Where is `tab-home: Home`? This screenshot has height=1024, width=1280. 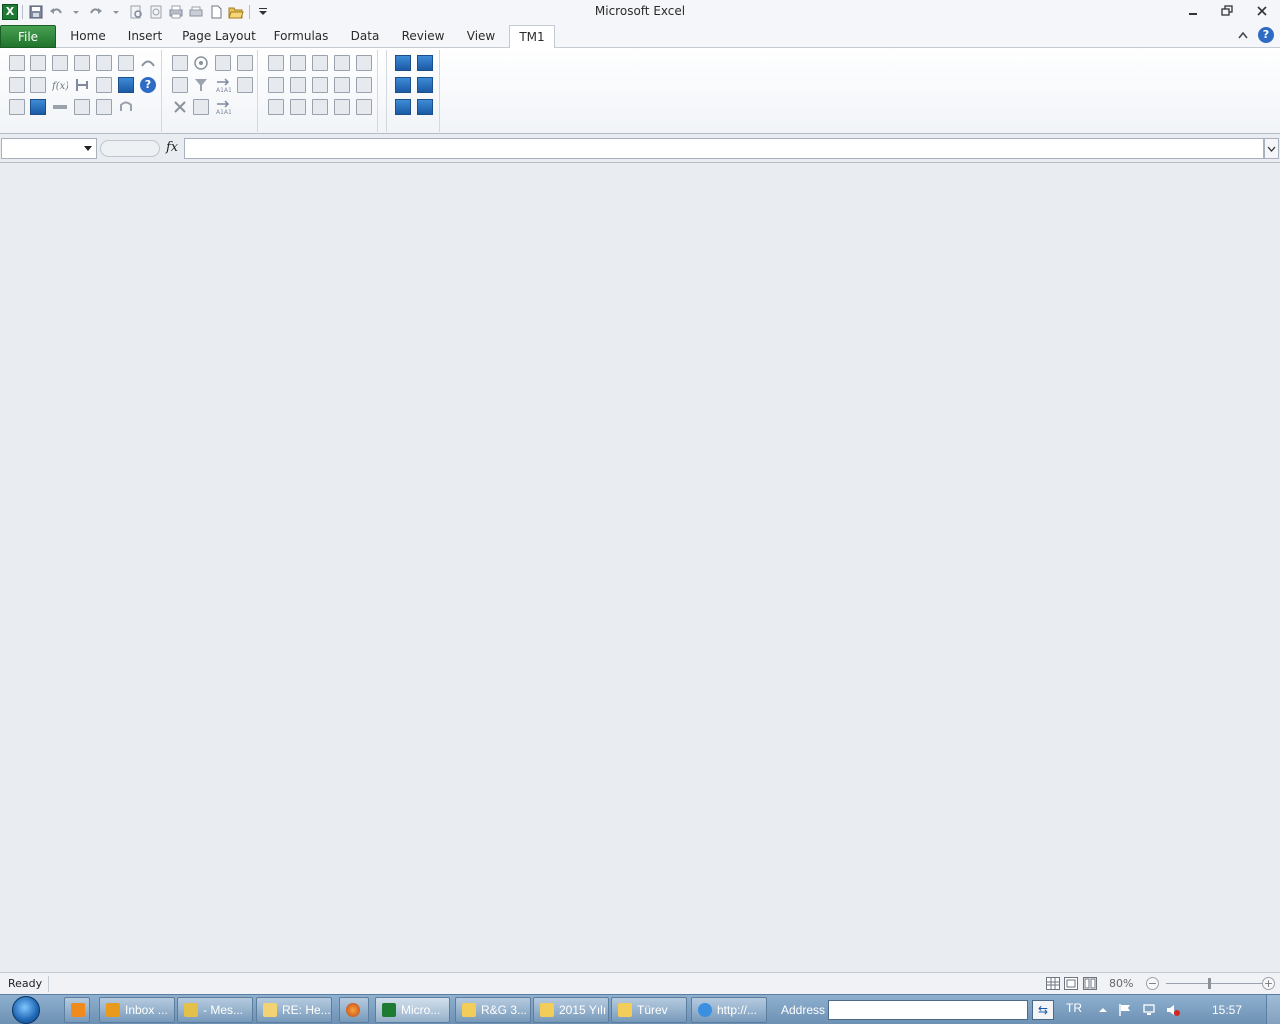 tab-home: Home is located at coordinates (88, 36).